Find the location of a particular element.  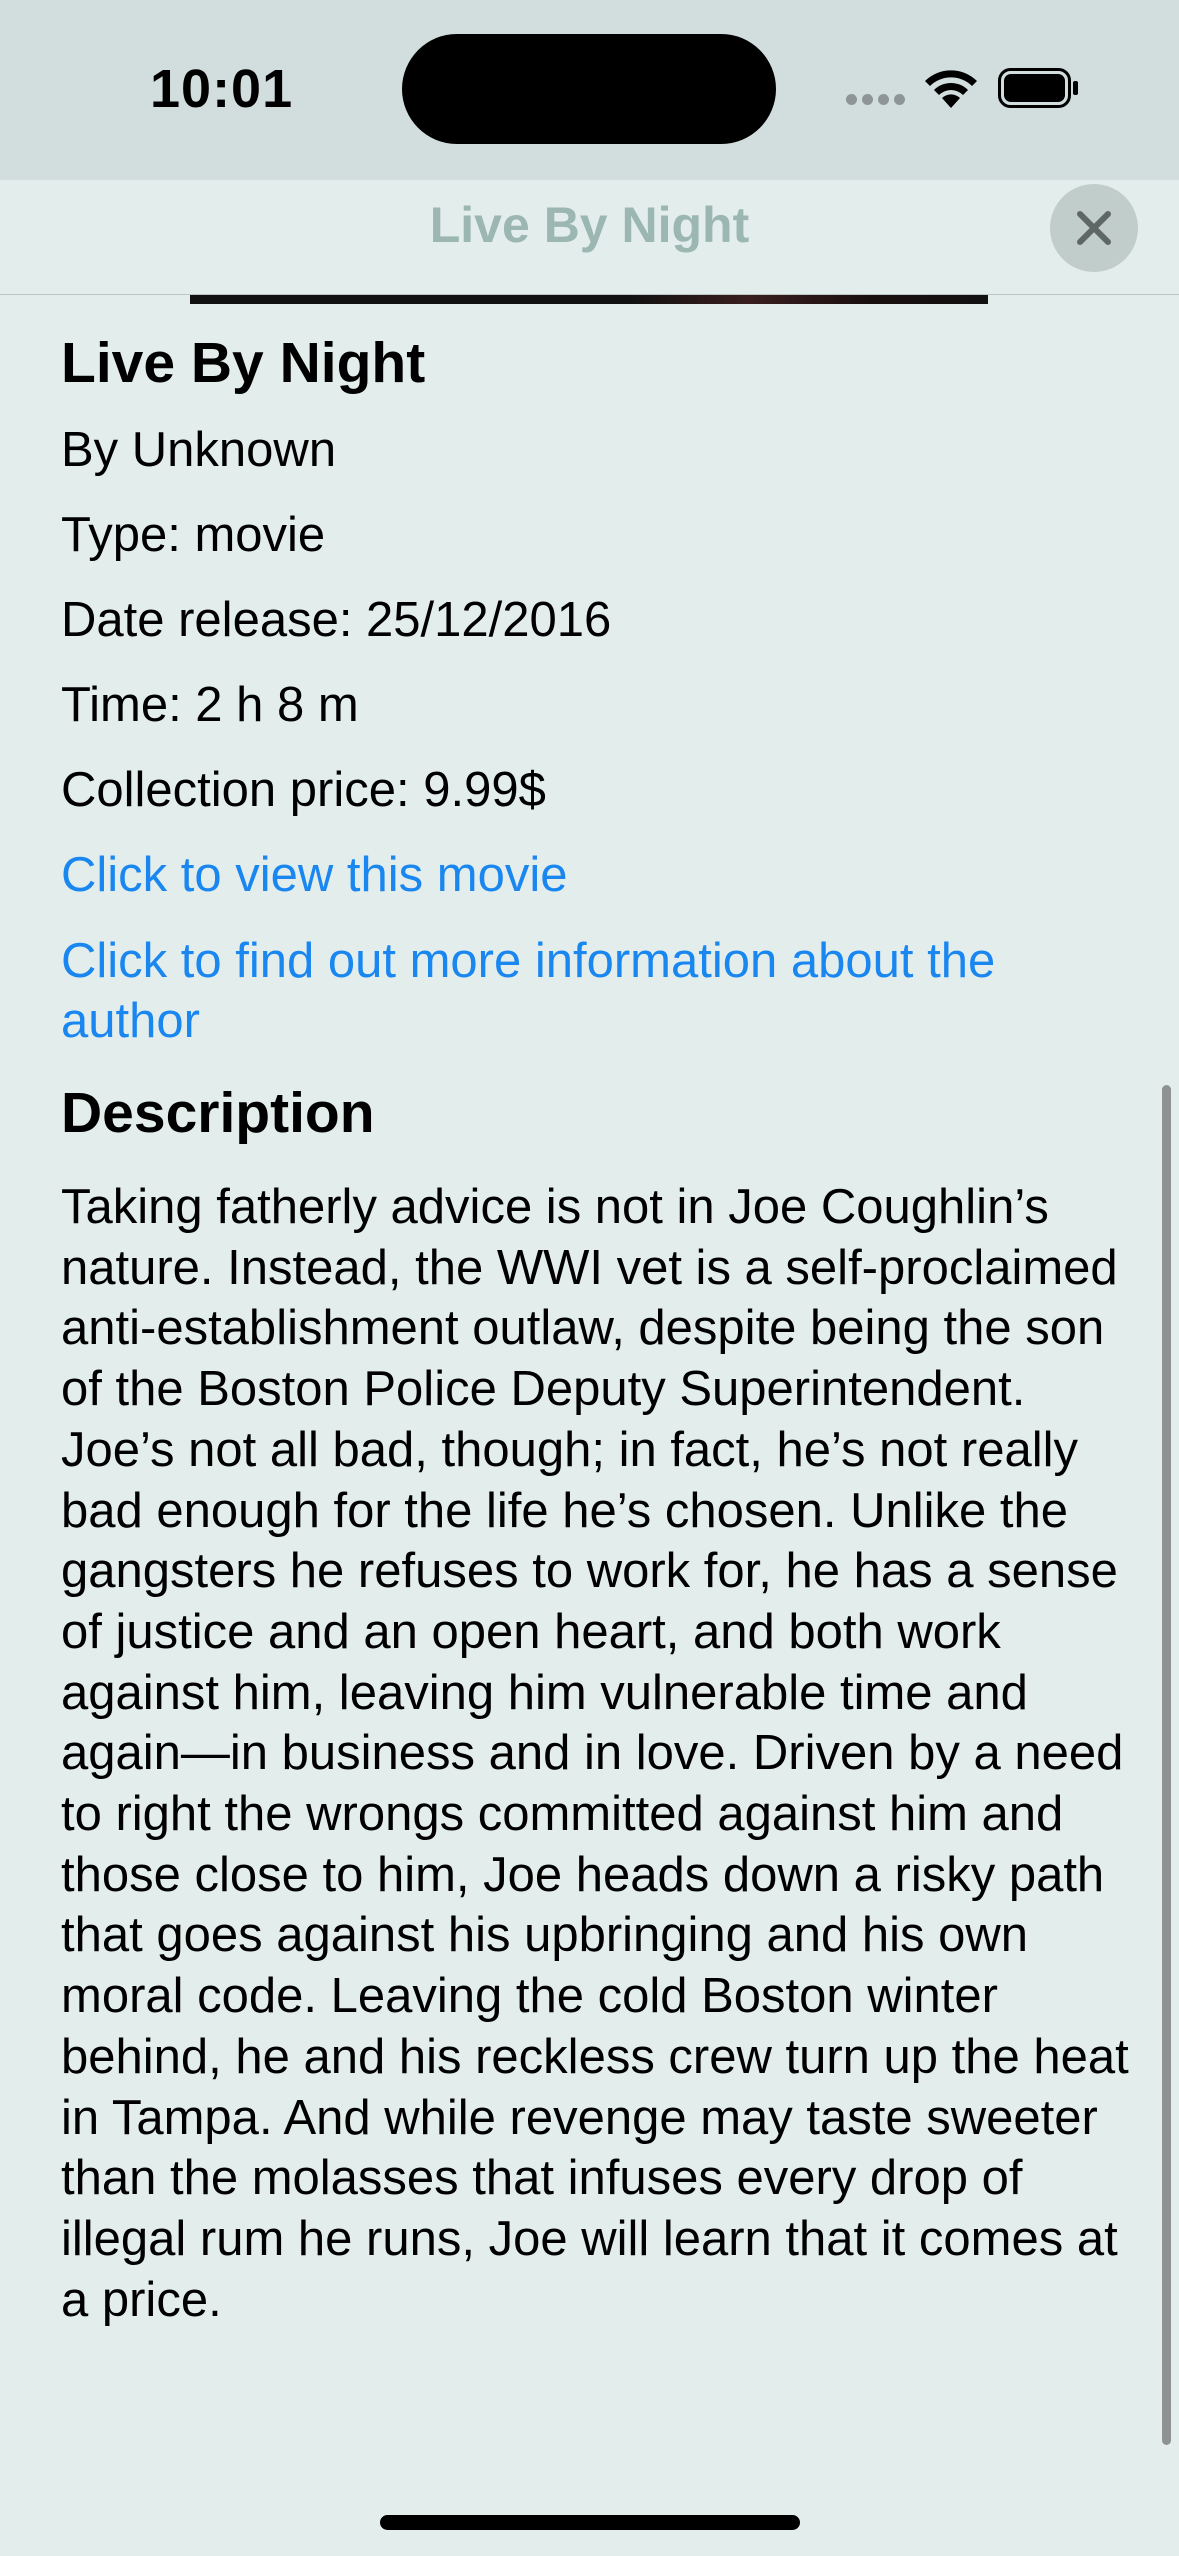

wifi-icon is located at coordinates (951, 89).